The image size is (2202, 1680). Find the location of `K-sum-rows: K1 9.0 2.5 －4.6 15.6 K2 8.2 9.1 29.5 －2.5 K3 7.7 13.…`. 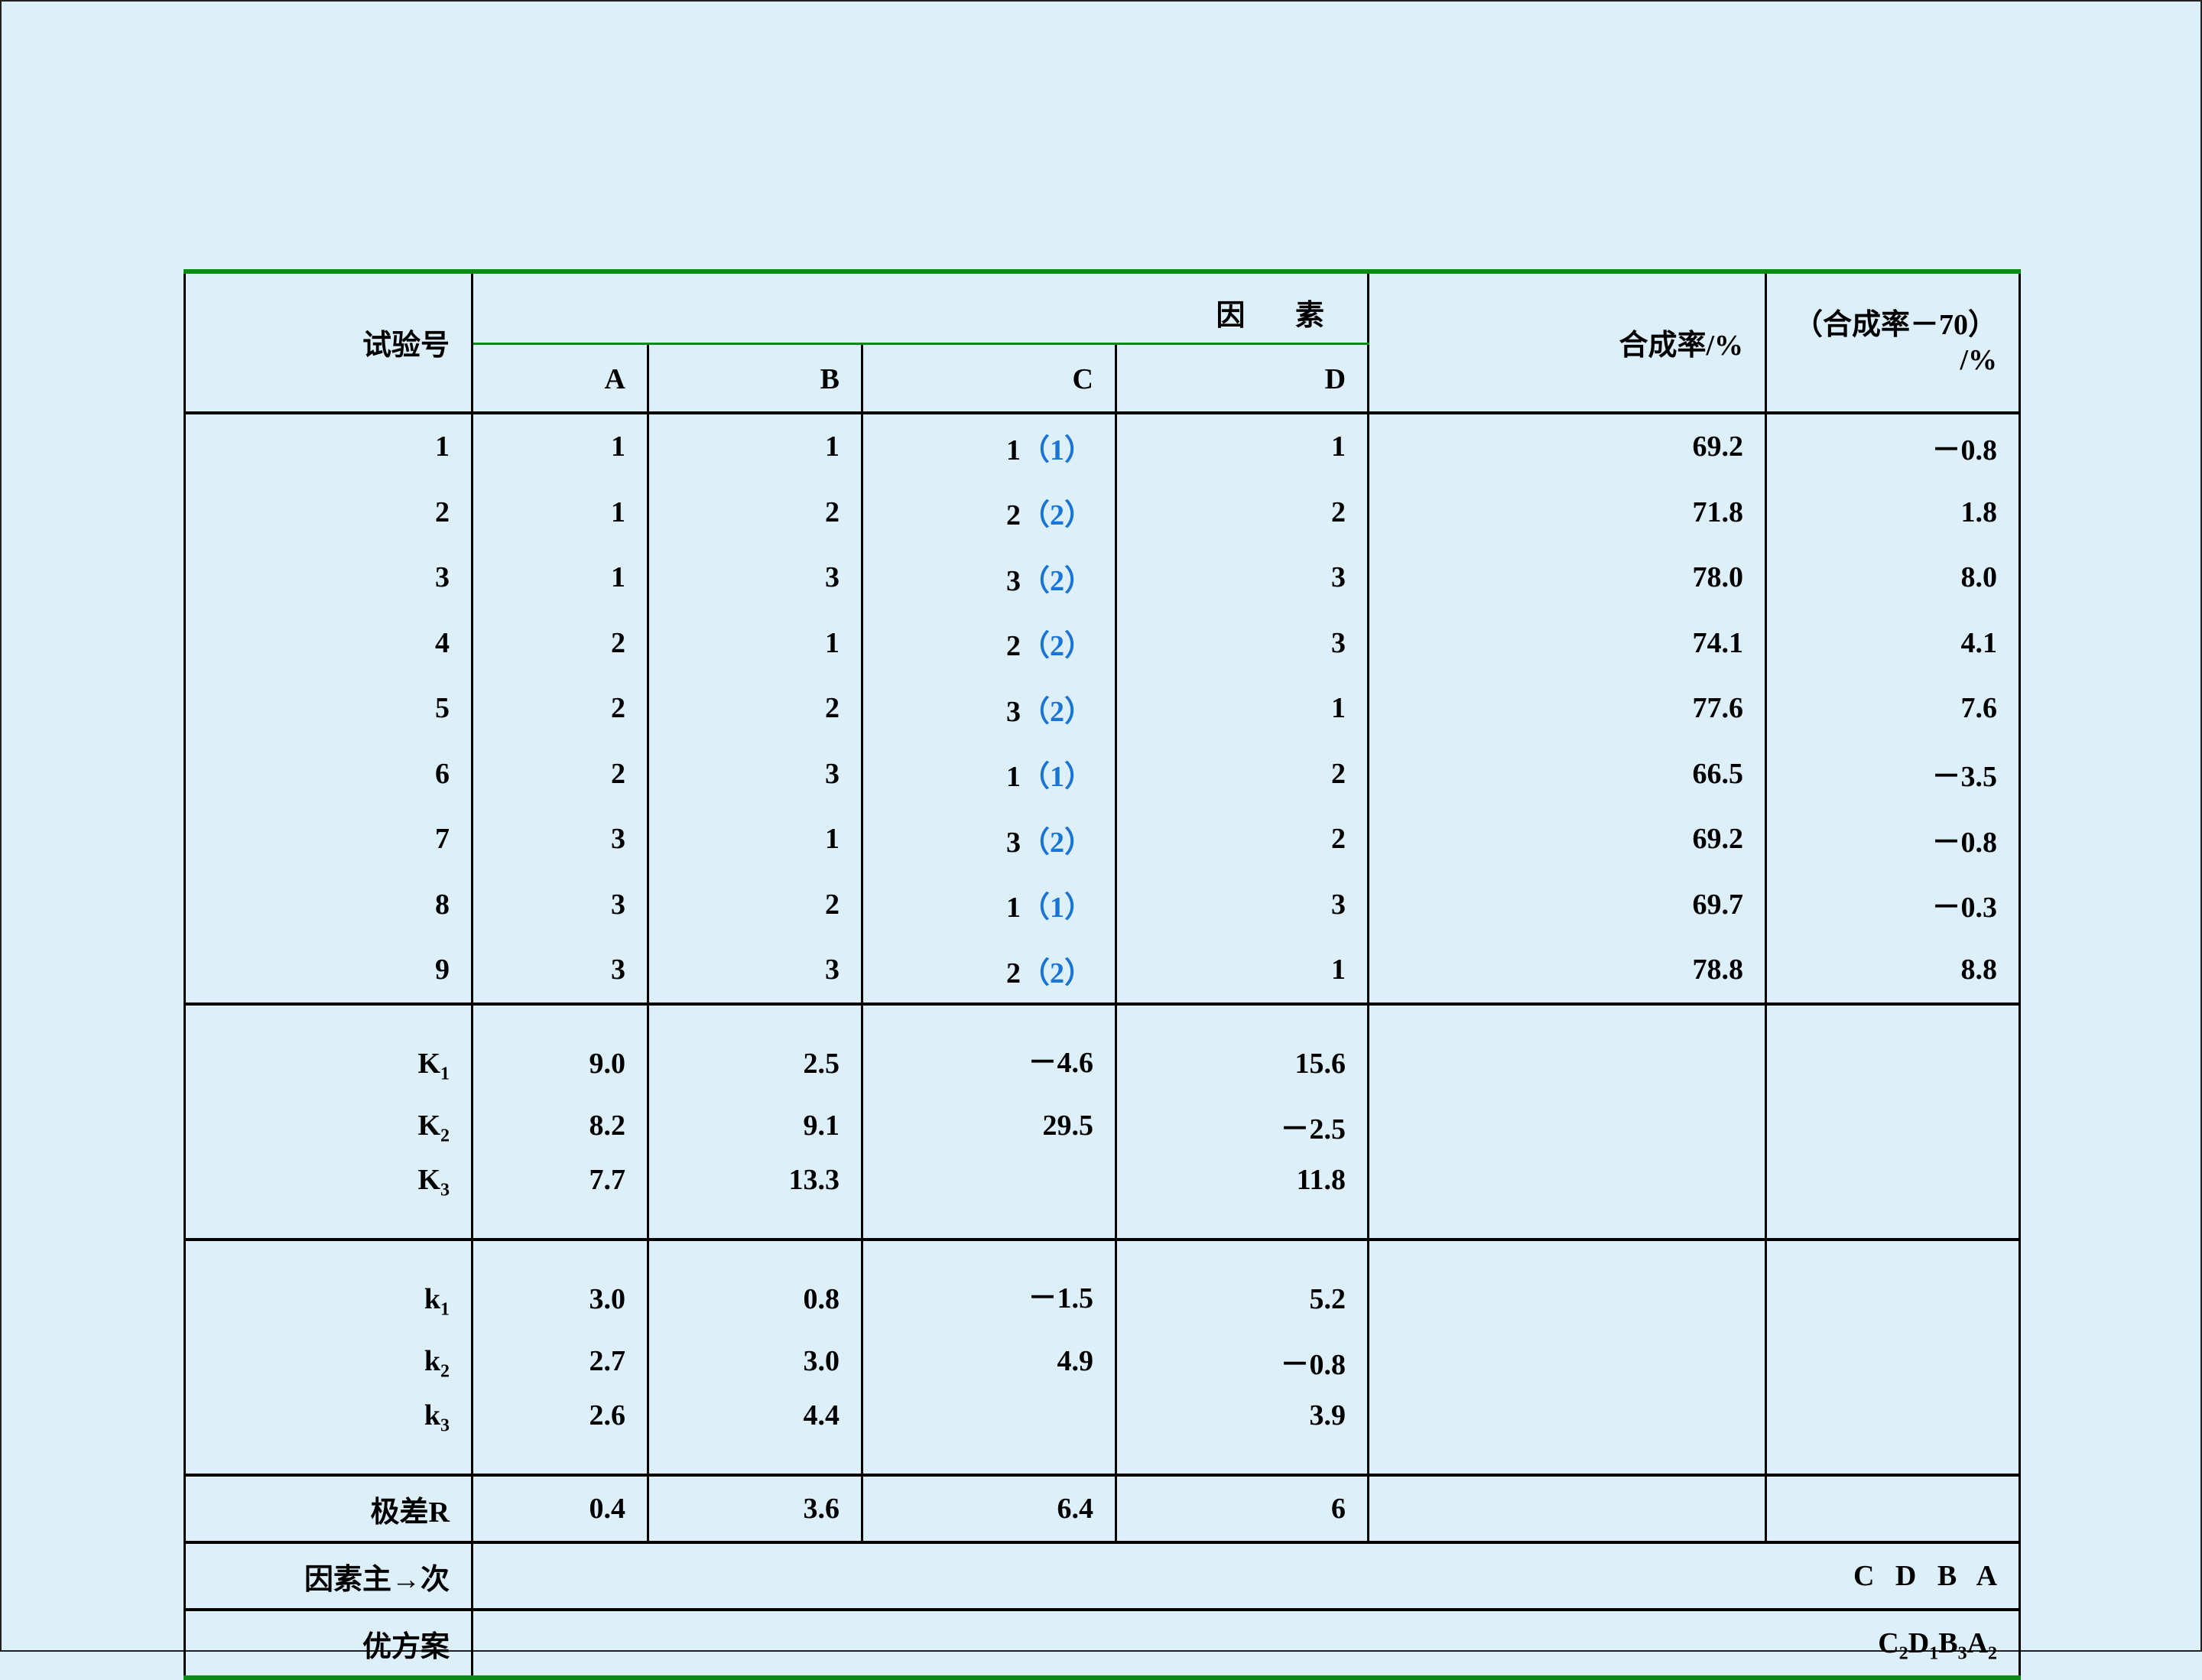

K-sum-rows: K1 9.0 2.5 －4.6 15.6 K2 8.2 9.1 29.5 －2.5 K3 7.7 13.… is located at coordinates (1103, 1121).